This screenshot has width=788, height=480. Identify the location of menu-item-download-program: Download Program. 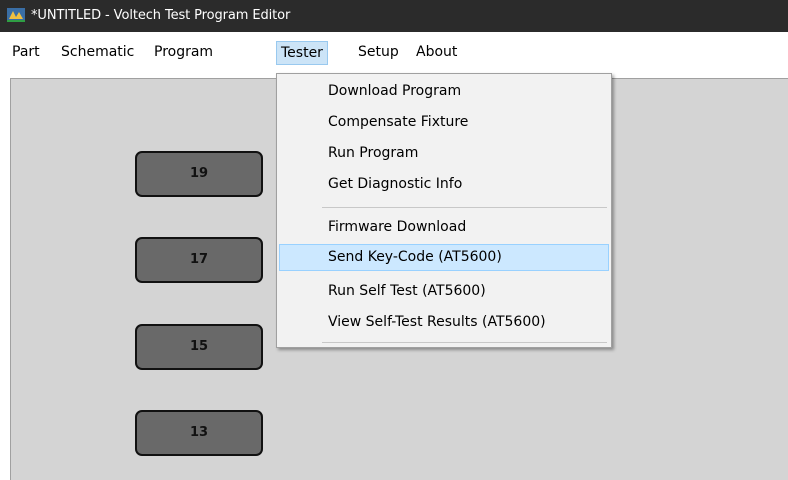
(444, 91).